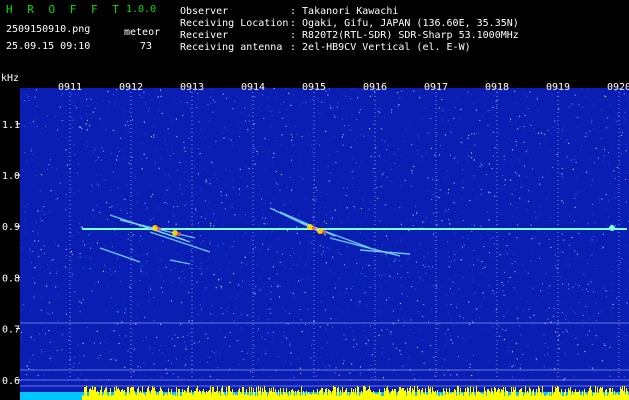  Describe the element at coordinates (558, 87) in the screenshot. I see `x-tick-label: 0919` at that location.